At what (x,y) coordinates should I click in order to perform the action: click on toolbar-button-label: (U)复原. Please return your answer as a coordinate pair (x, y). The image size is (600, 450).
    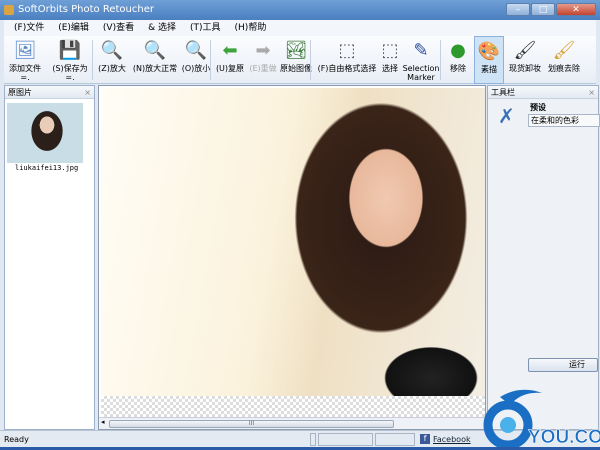
    Looking at the image, I should click on (230, 68).